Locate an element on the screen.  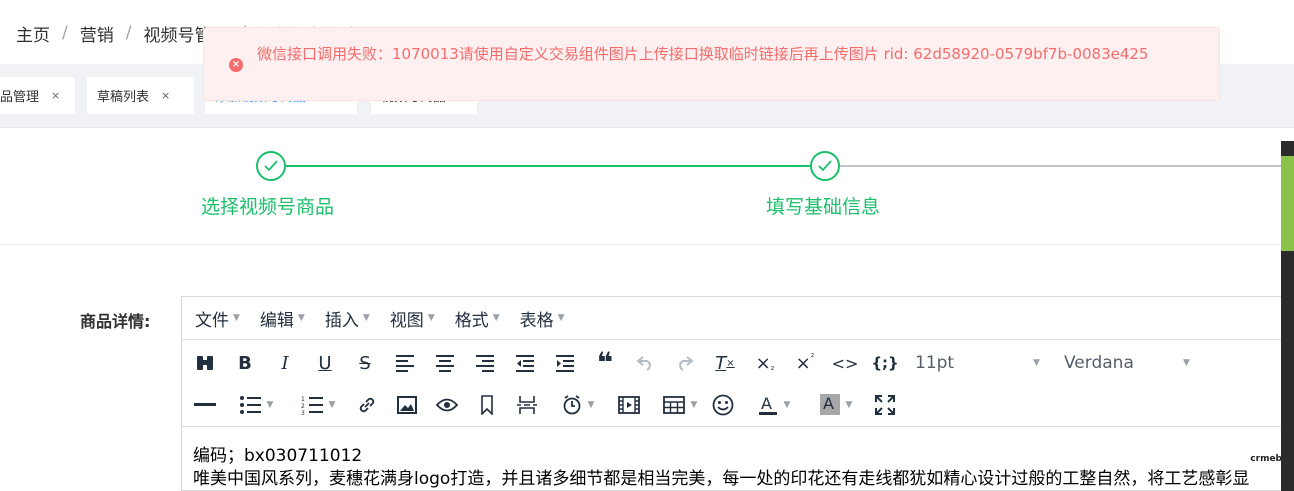
menu-view: 视图 ▼ is located at coordinates (412, 318).